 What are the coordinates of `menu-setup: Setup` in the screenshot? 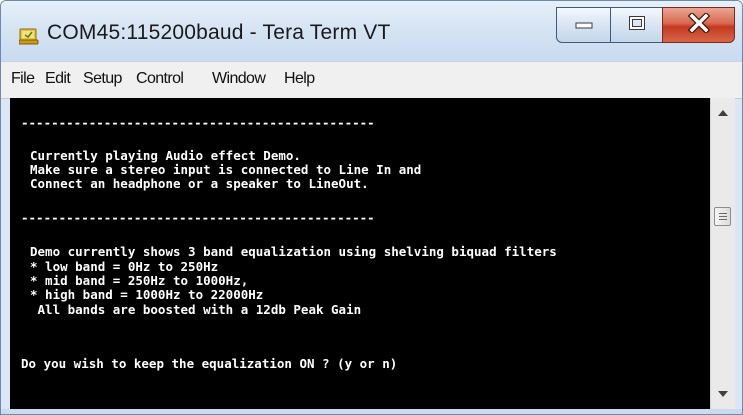 It's located at (102, 79).